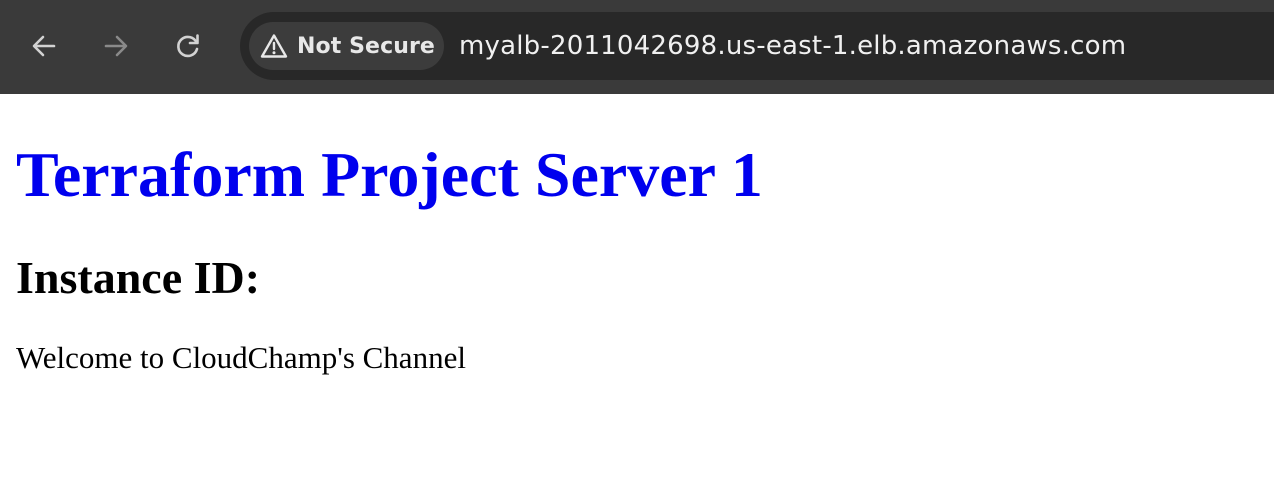 This screenshot has height=496, width=1274. I want to click on site-security-chip: Not Secure, so click(346, 46).